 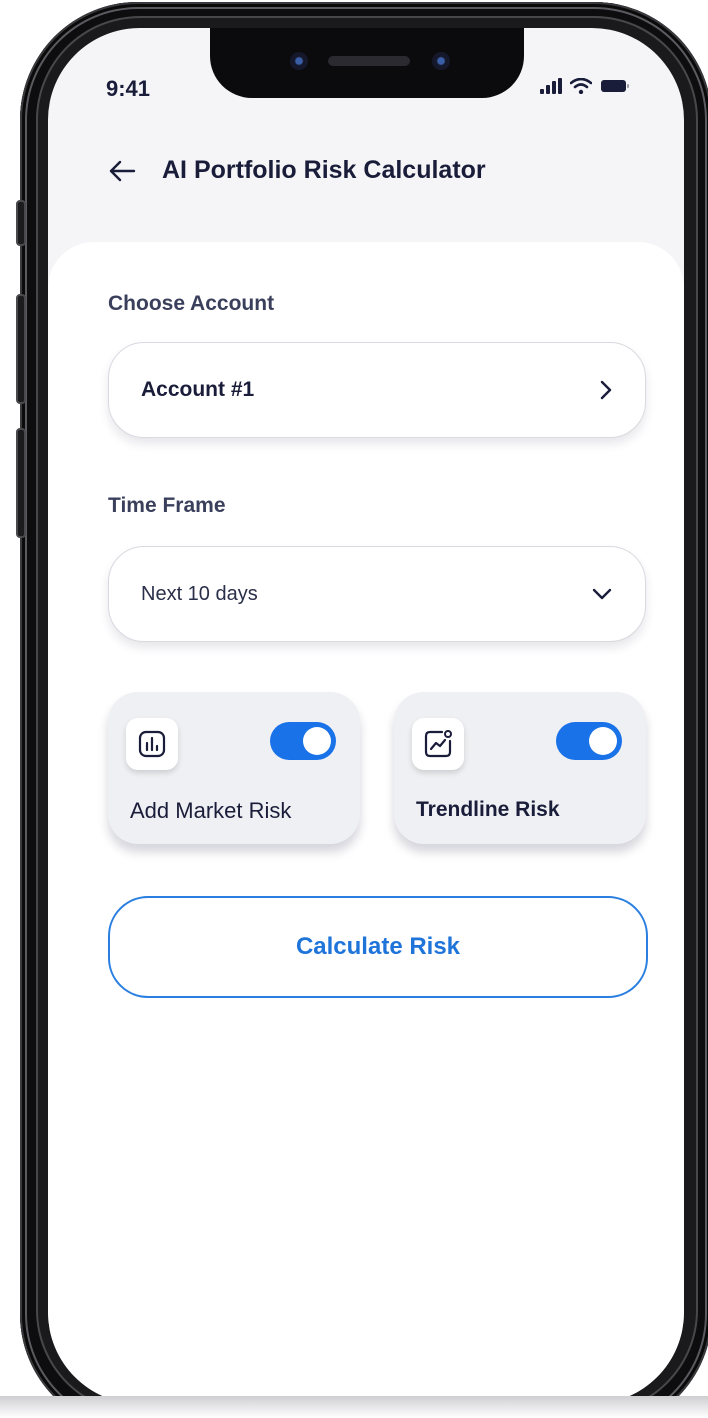 I want to click on status-icons, so click(x=585, y=86).